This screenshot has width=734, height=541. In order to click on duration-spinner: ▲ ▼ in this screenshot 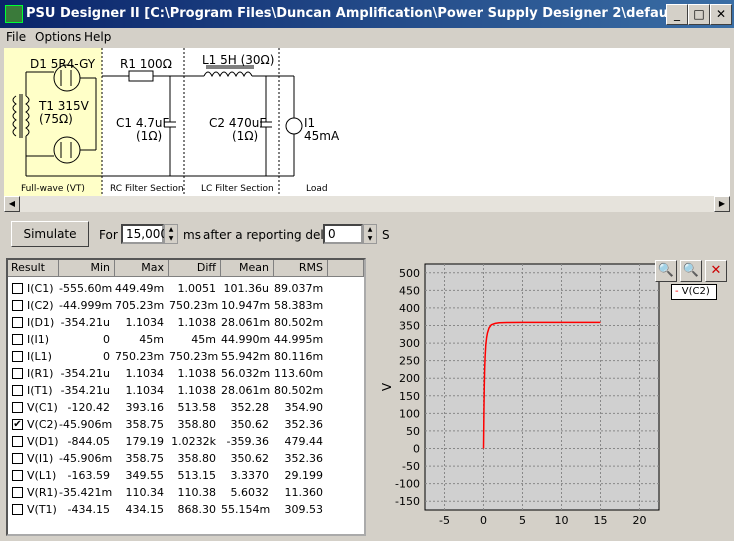, I will do `click(171, 234)`.